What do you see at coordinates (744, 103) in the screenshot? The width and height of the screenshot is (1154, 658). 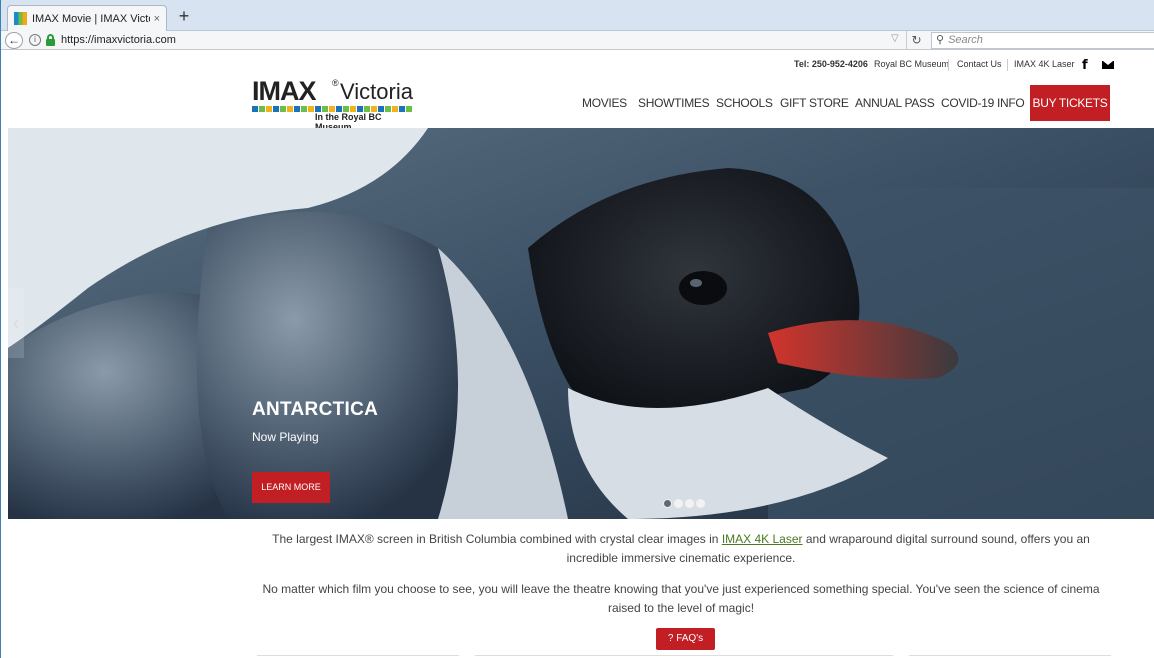 I see `nav-schools: SCHOOLS` at bounding box center [744, 103].